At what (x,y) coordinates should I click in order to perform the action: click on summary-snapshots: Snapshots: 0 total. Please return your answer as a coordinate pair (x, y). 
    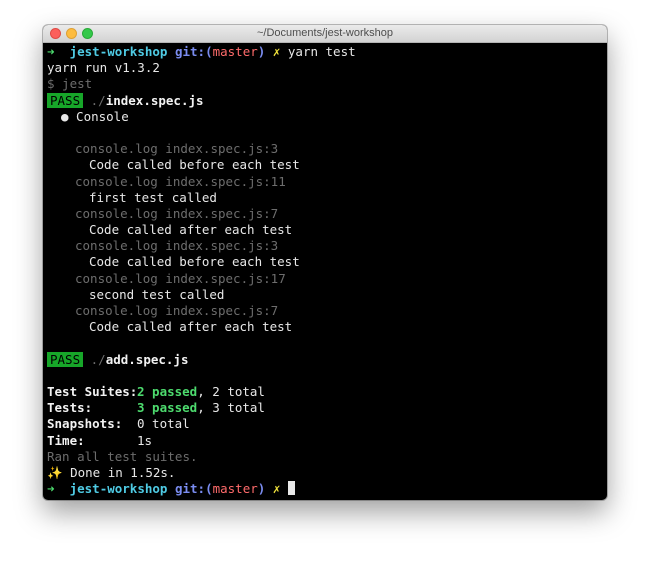
    Looking at the image, I should click on (325, 424).